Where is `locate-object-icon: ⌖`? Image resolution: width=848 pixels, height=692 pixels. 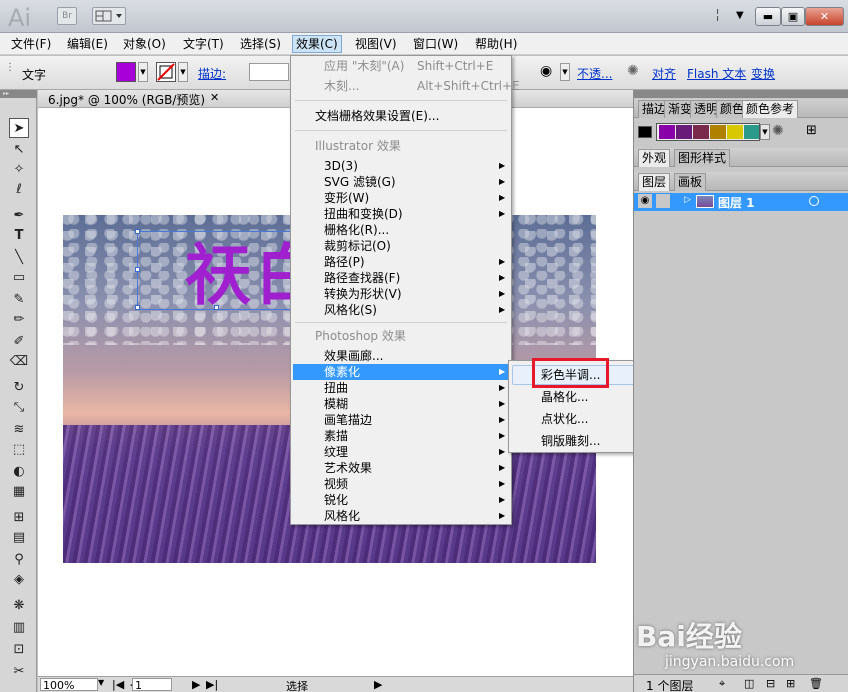
locate-object-icon: ⌖ is located at coordinates (722, 684).